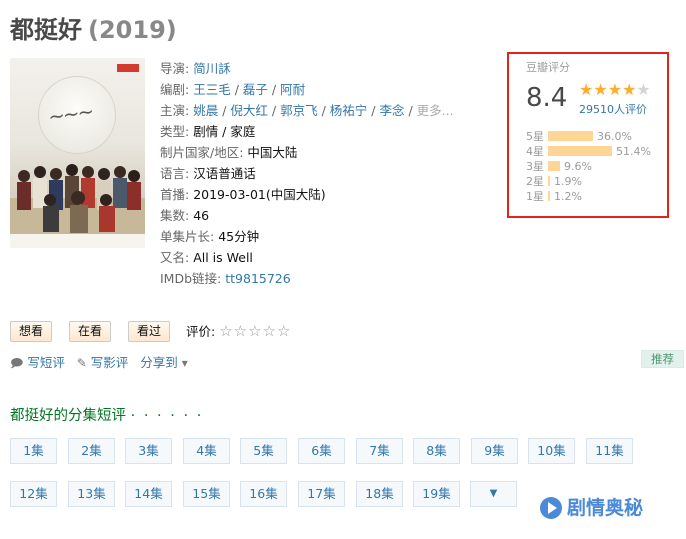  I want to click on rating-dist-label: 2星, so click(535, 181).